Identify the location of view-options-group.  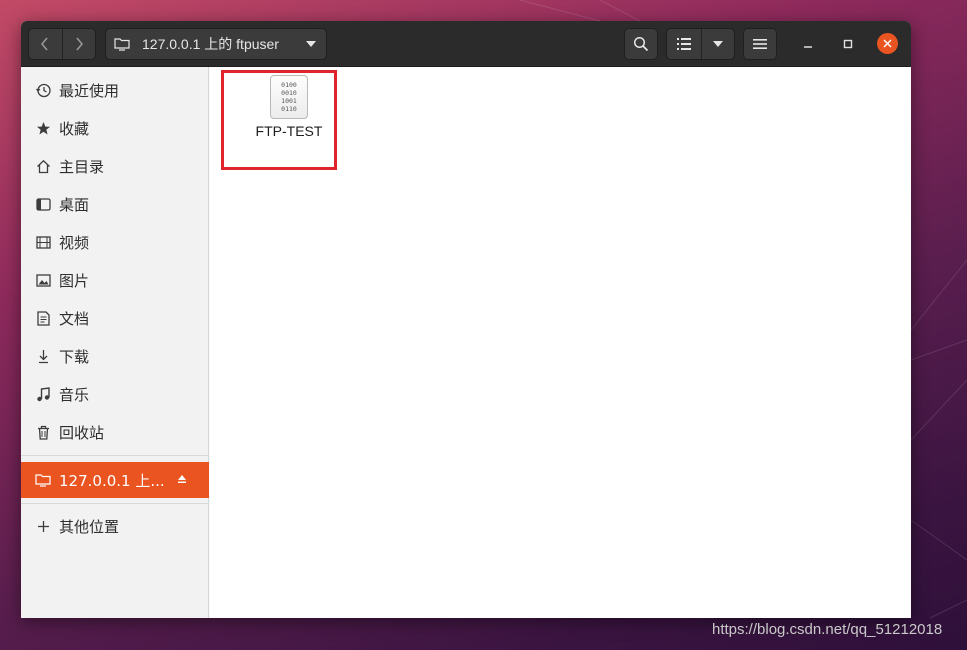
(700, 44).